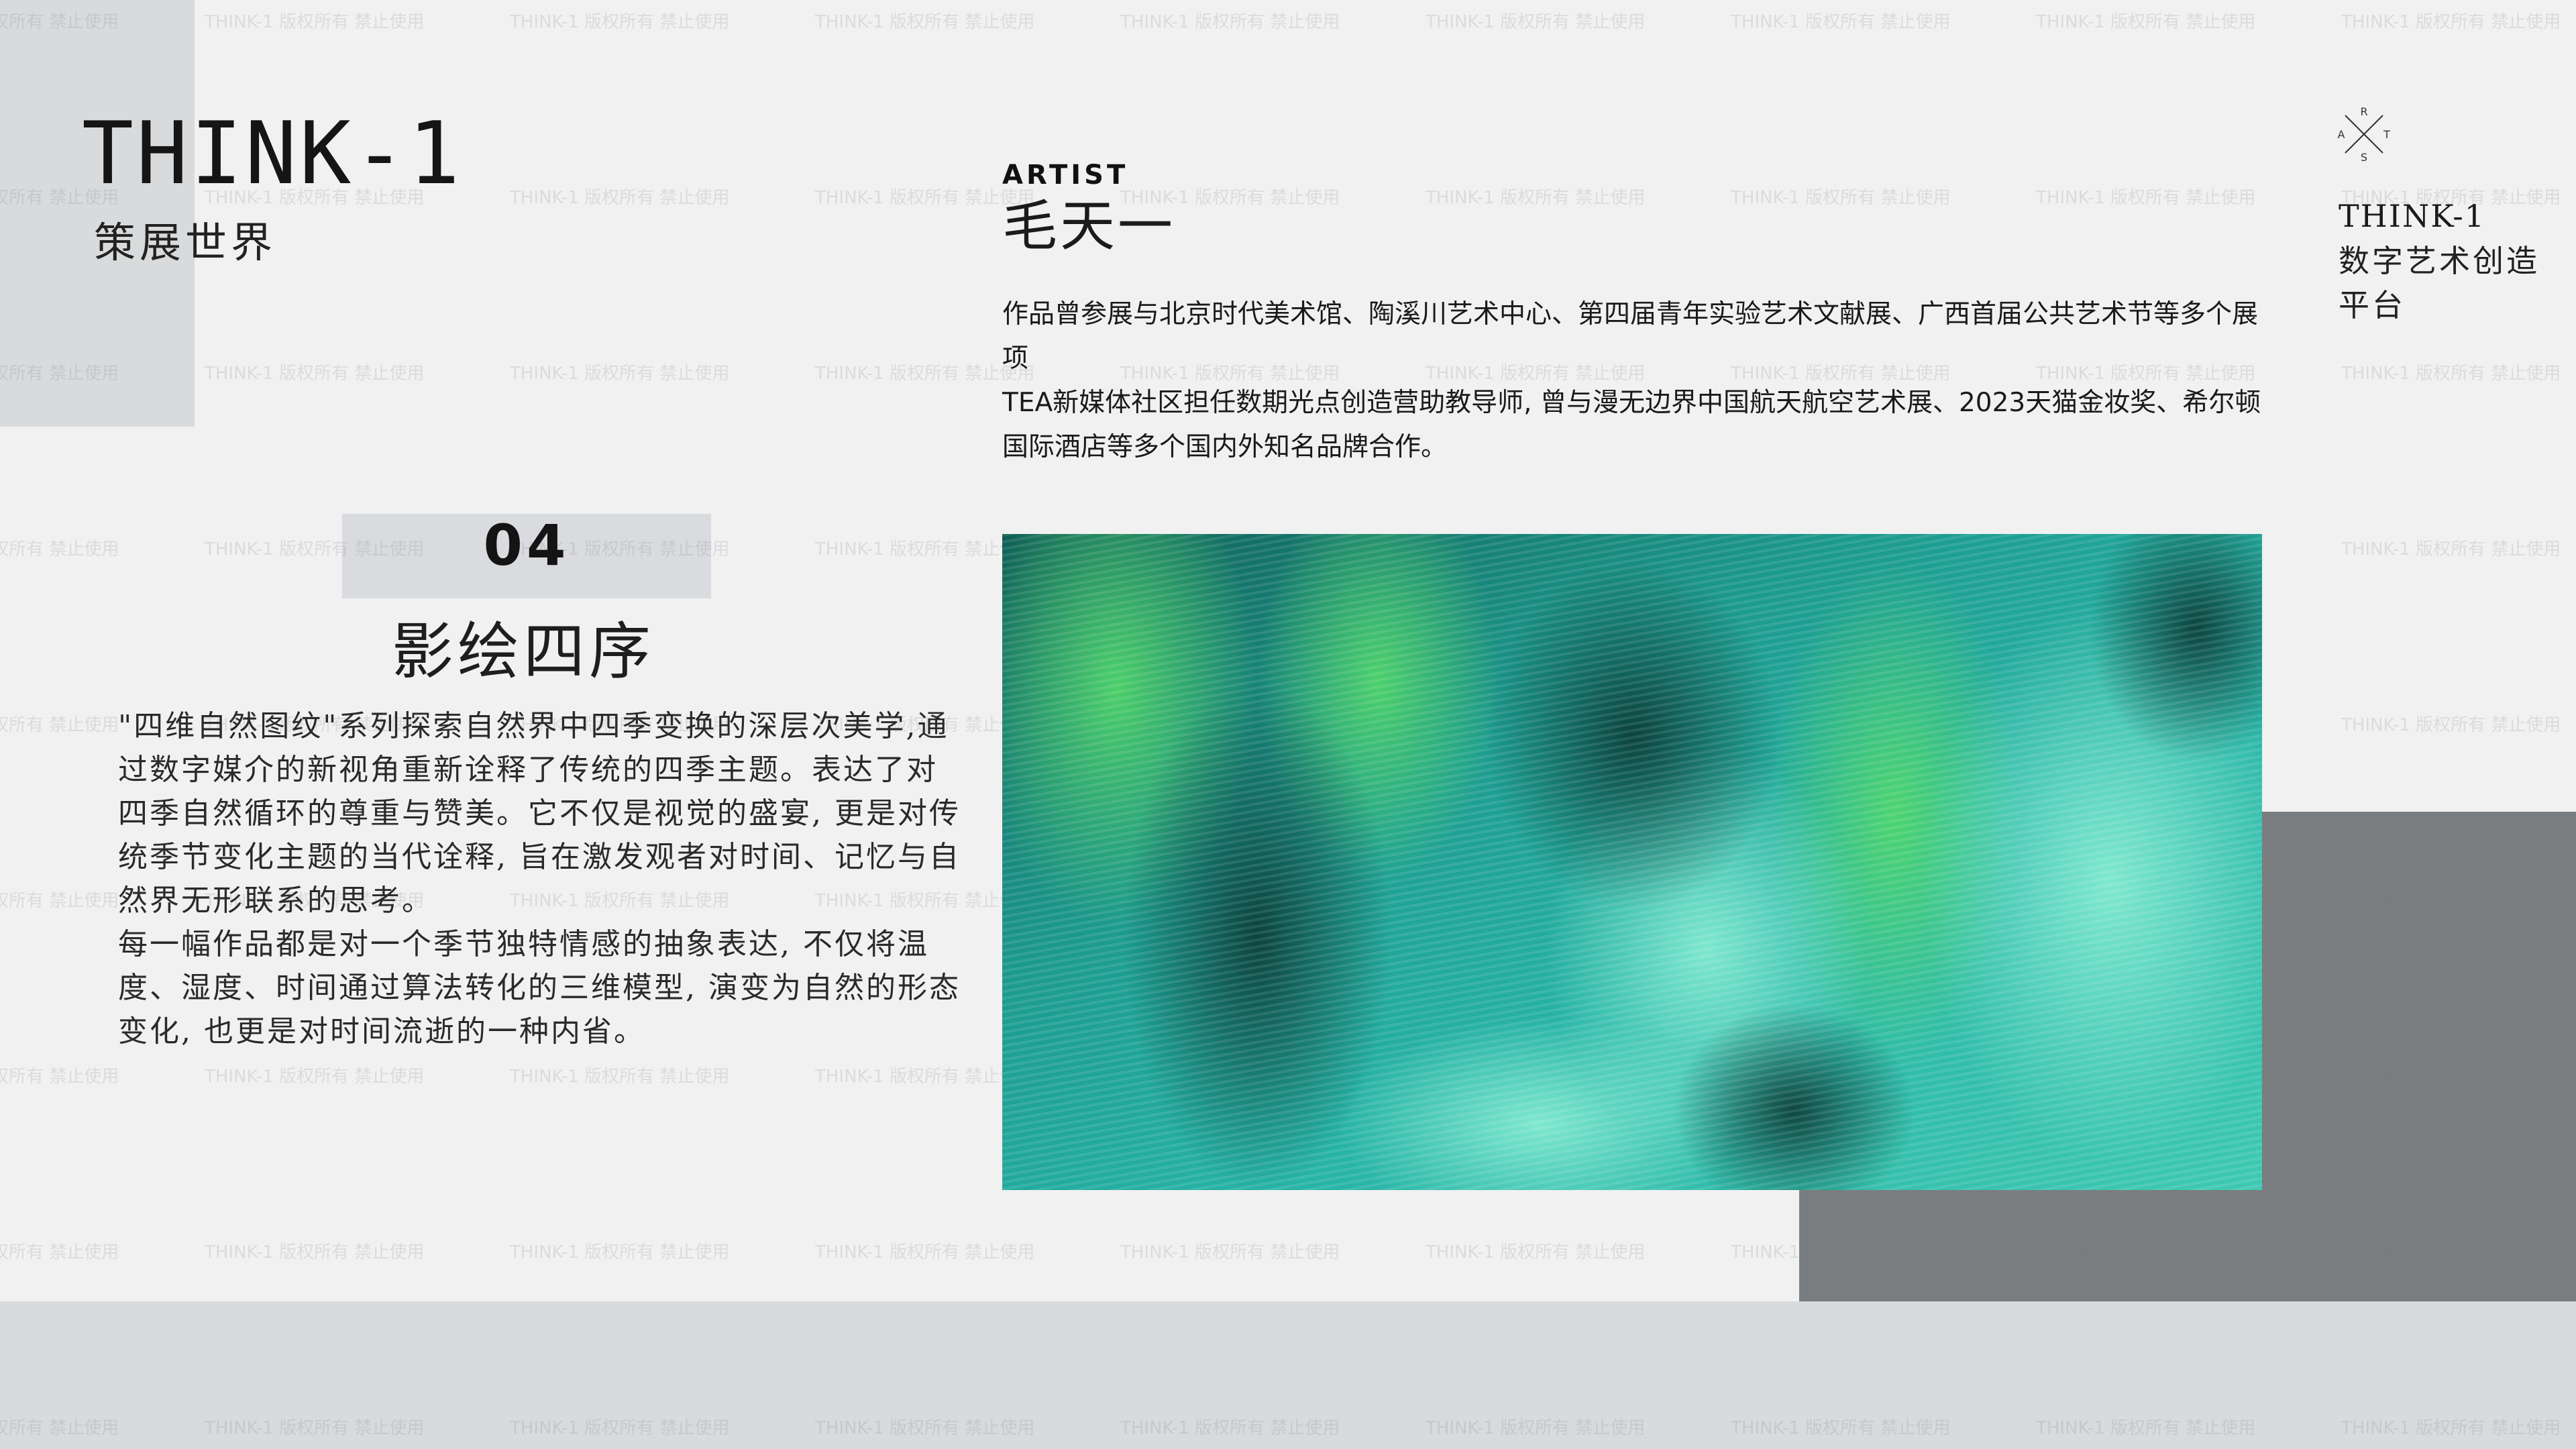 This screenshot has height=1449, width=2576. What do you see at coordinates (523, 652) in the screenshot?
I see `work-title: 影绘四序` at bounding box center [523, 652].